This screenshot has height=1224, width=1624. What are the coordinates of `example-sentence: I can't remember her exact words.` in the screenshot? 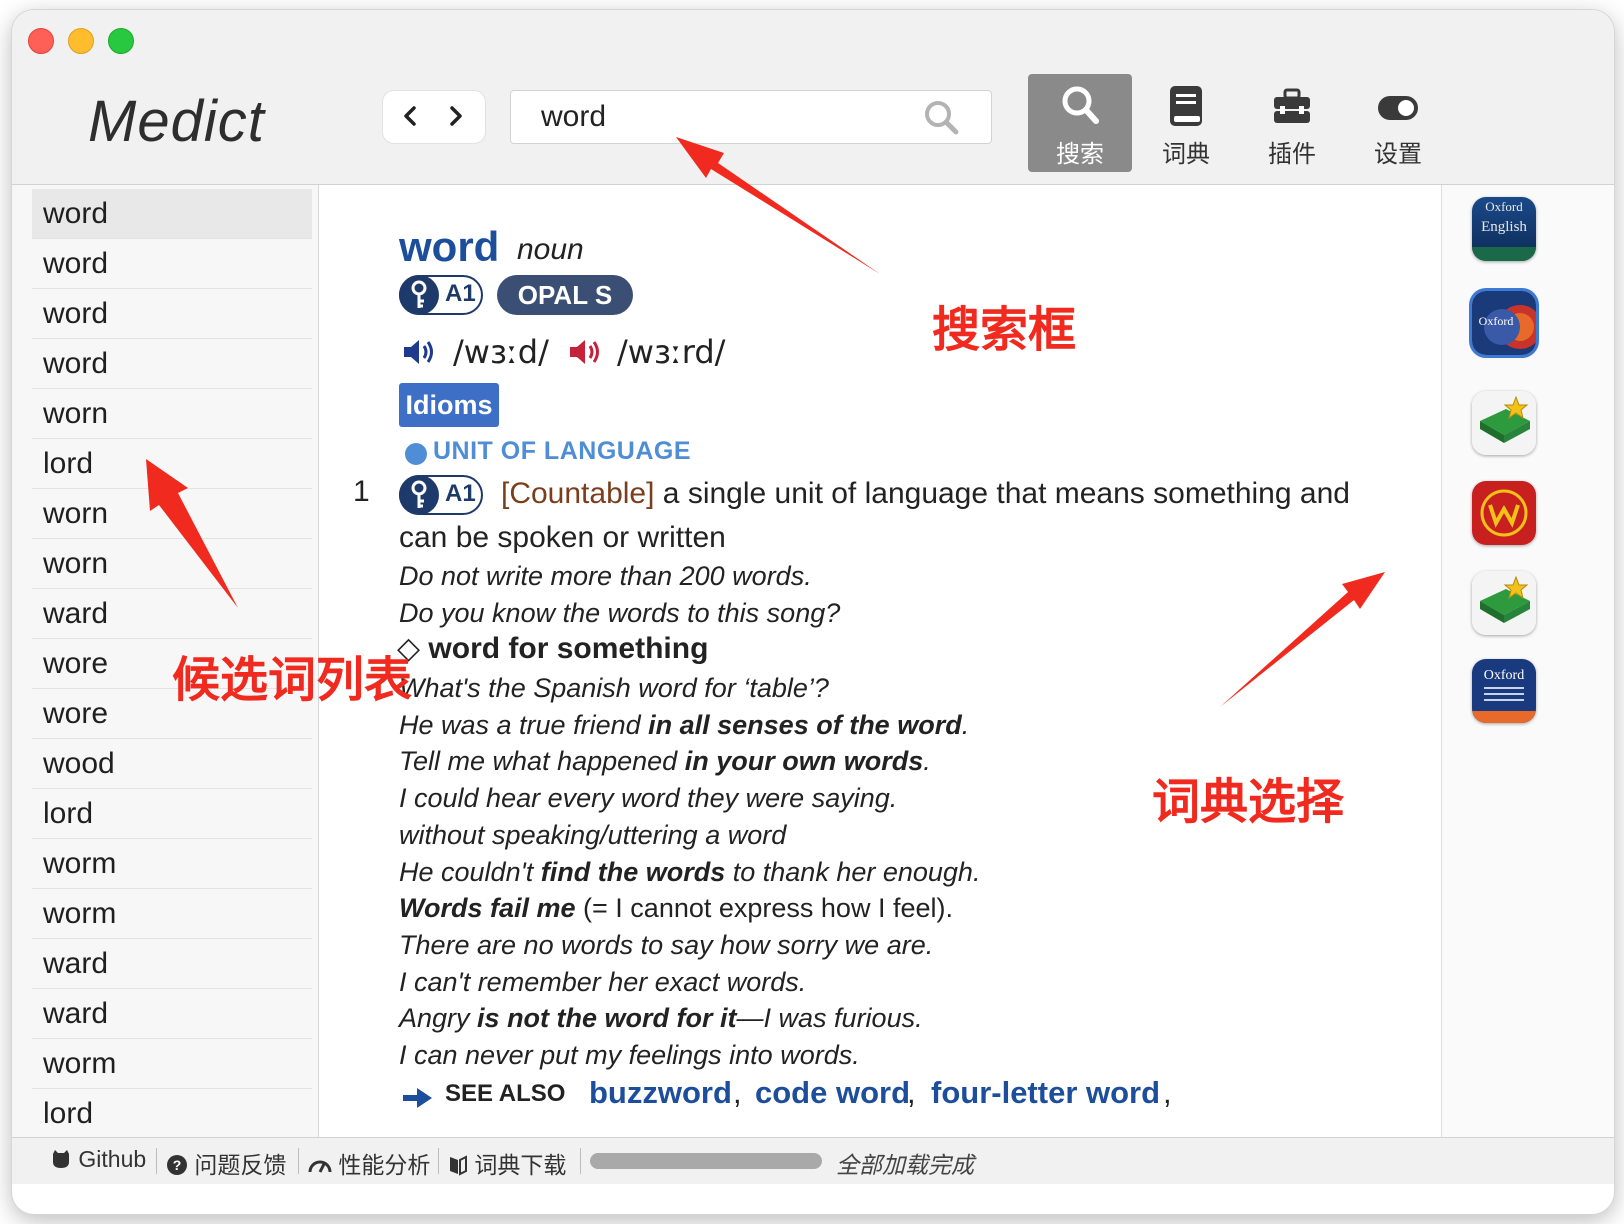 It's located at (603, 982).